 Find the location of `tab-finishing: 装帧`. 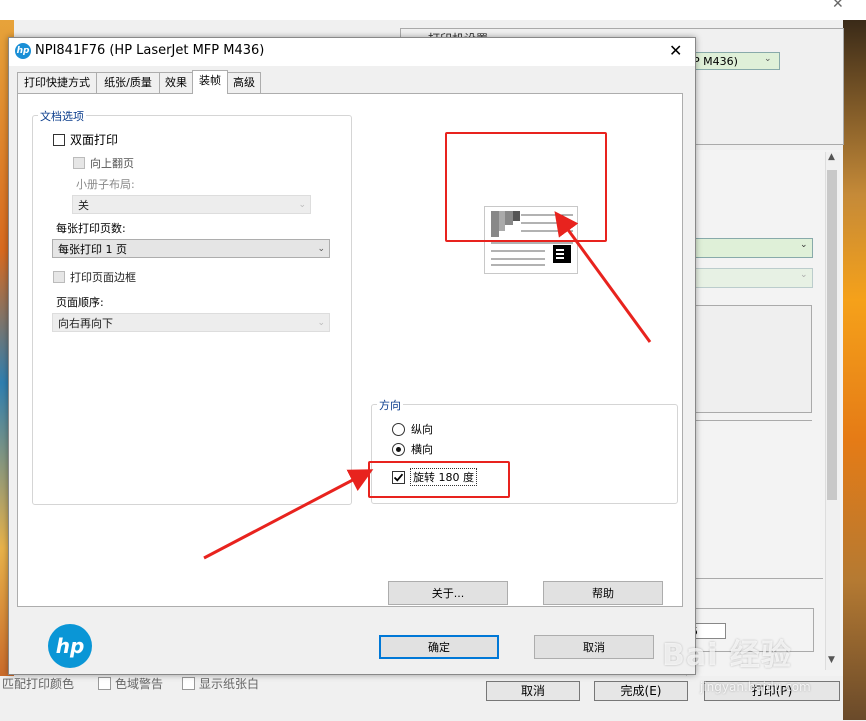

tab-finishing: 装帧 is located at coordinates (210, 82).